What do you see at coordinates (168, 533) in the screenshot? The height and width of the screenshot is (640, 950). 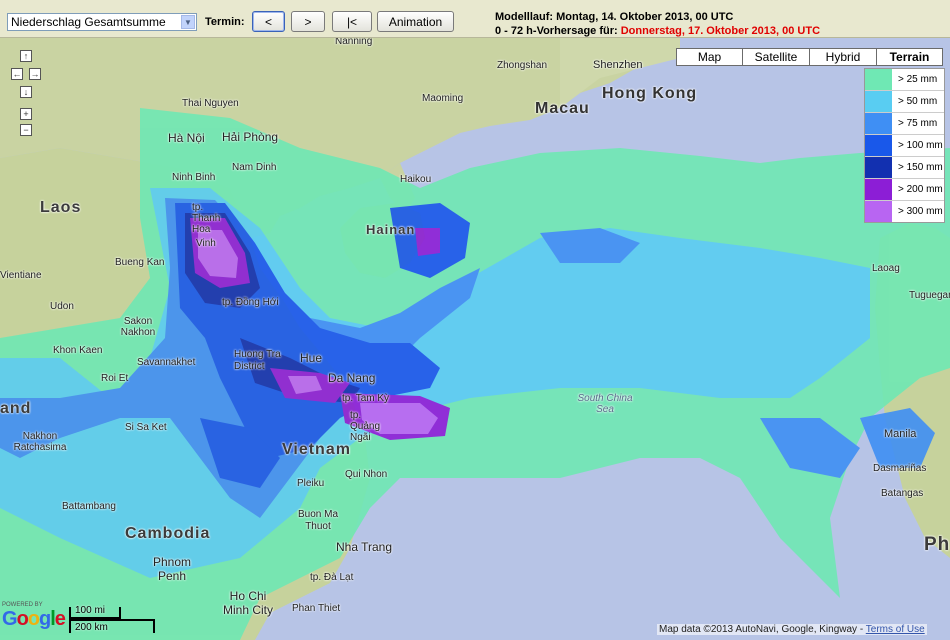 I see `place-label: Cambodia` at bounding box center [168, 533].